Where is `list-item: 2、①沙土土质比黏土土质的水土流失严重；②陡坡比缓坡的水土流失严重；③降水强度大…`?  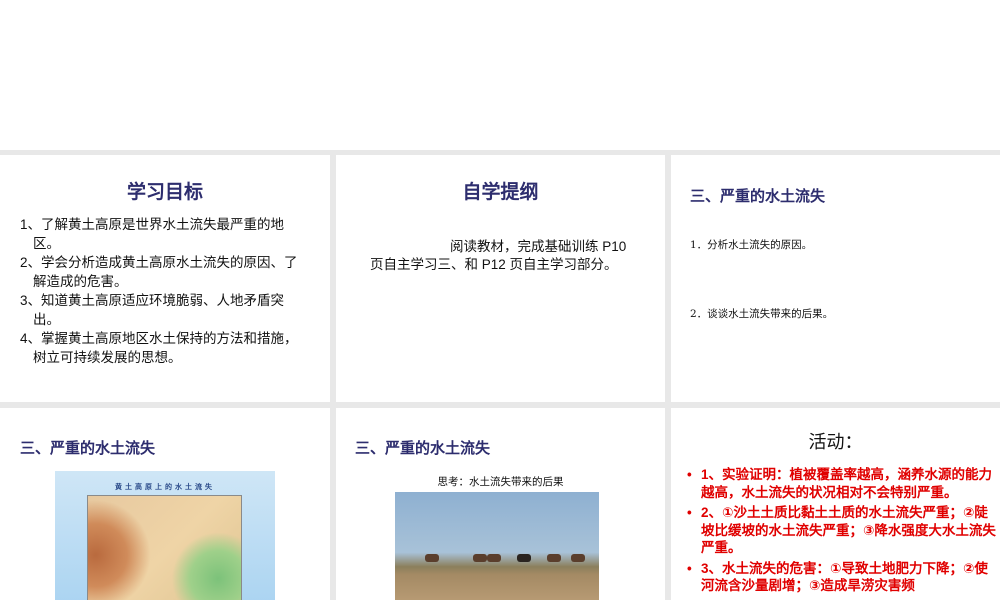 list-item: 2、①沙土土质比黏土土质的水土流失严重；②陡坡比缓坡的水土流失严重；③降水强度大… is located at coordinates (842, 530).